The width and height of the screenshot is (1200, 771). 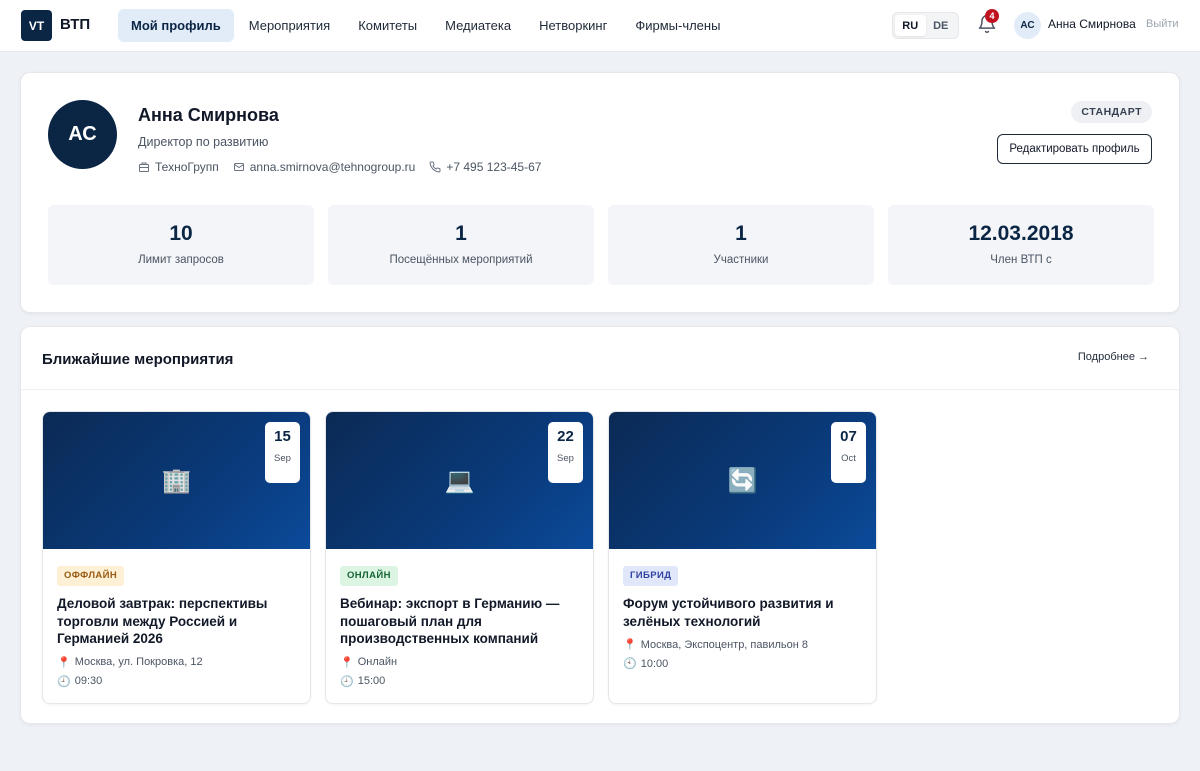 What do you see at coordinates (1113, 357) in the screenshot?
I see `events-more-link: Подробнее →` at bounding box center [1113, 357].